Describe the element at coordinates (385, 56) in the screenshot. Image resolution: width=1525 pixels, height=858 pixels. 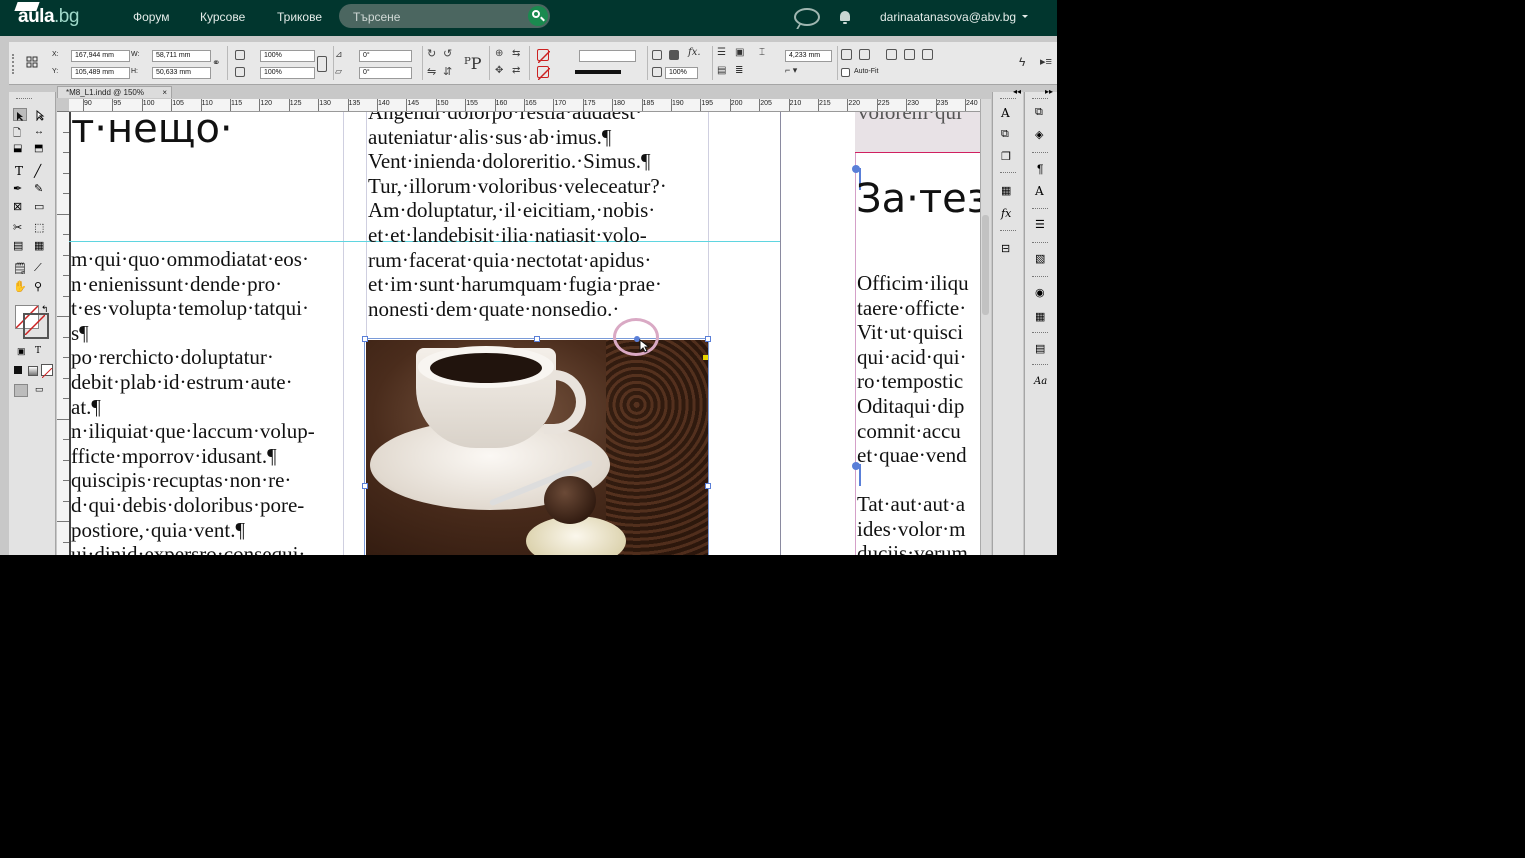
I see `rotate-field: 0°` at that location.